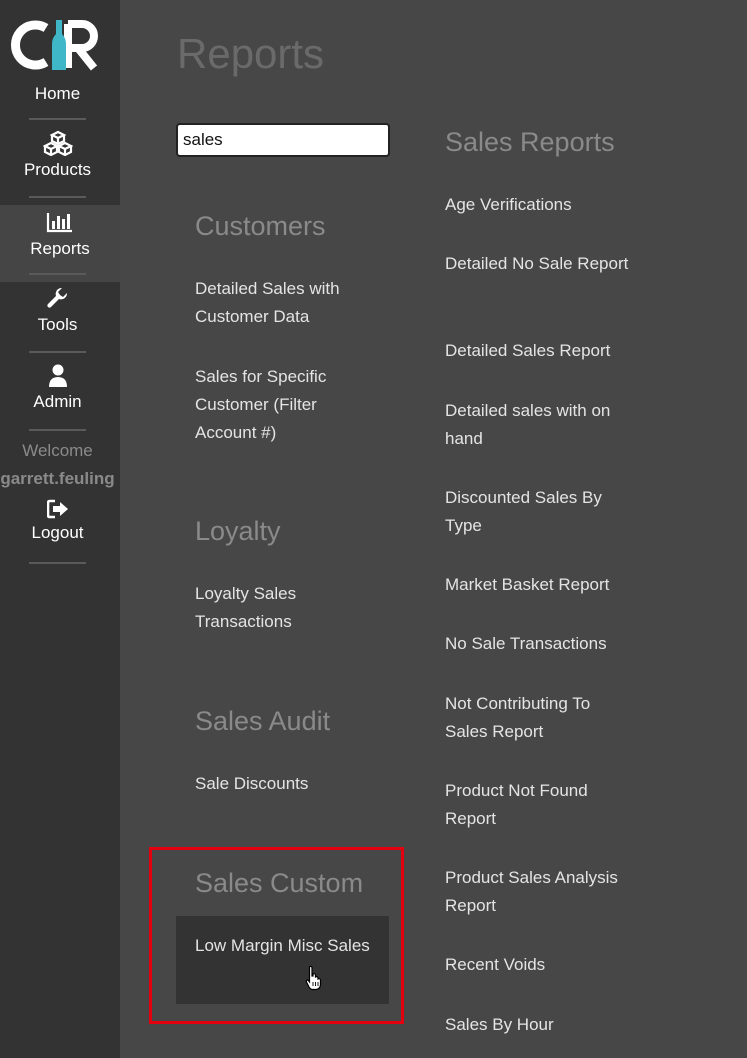  What do you see at coordinates (537, 351) in the screenshot?
I see `report-link: Detailed Sales Report` at bounding box center [537, 351].